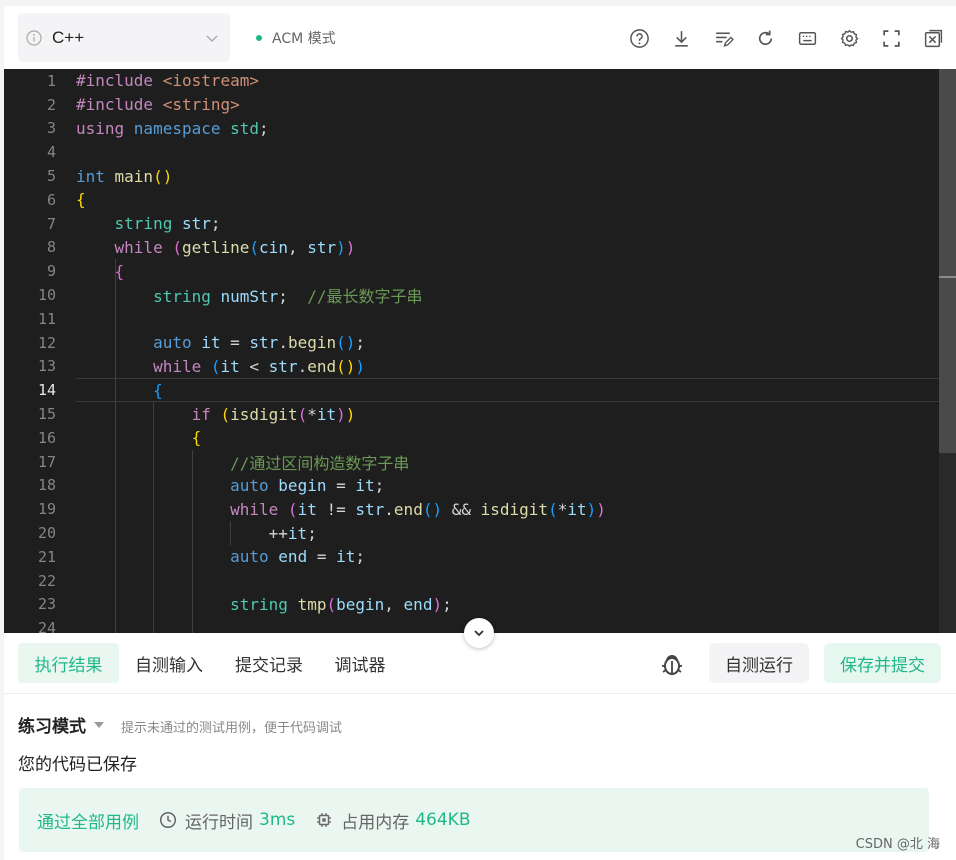 The height and width of the screenshot is (860, 956). I want to click on code-line: 7 string str;, so click(471, 224).